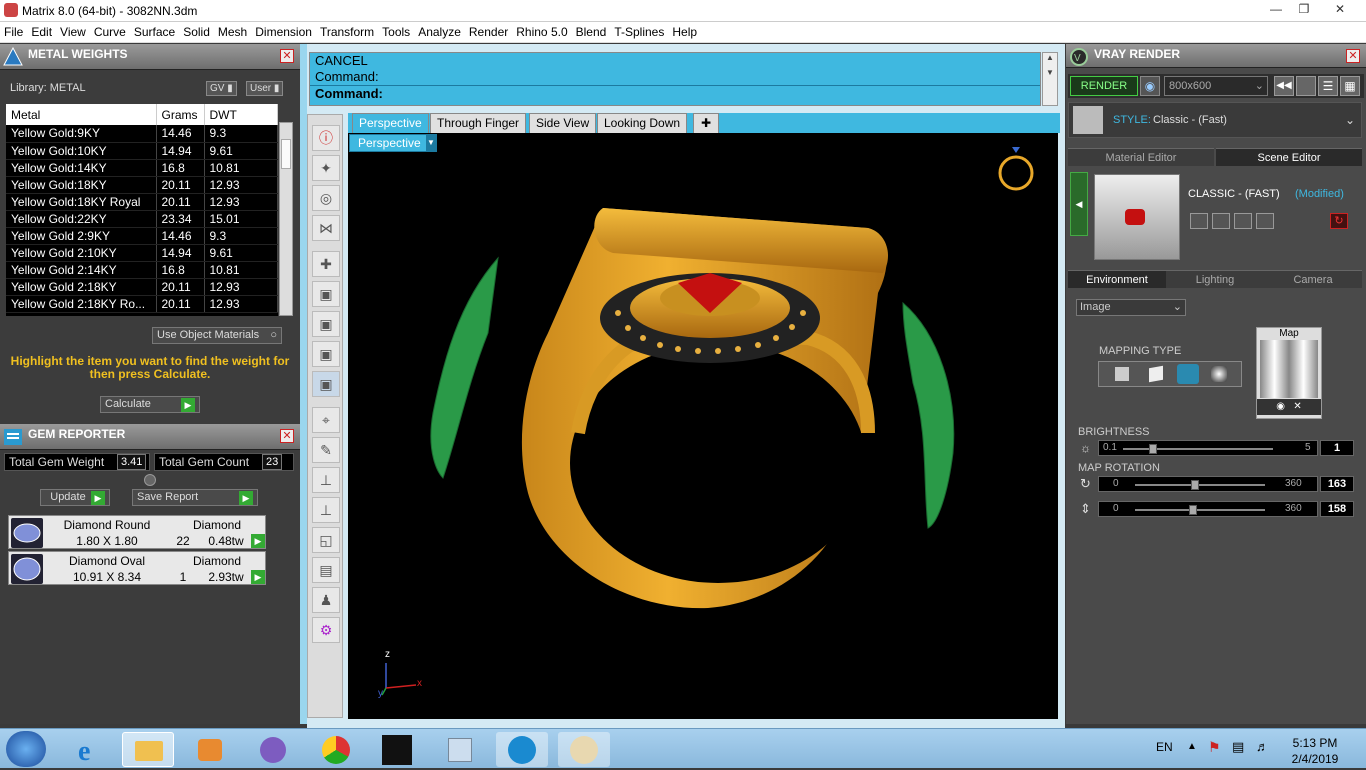  What do you see at coordinates (326, 570) in the screenshot?
I see `history-icon: ▤` at bounding box center [326, 570].